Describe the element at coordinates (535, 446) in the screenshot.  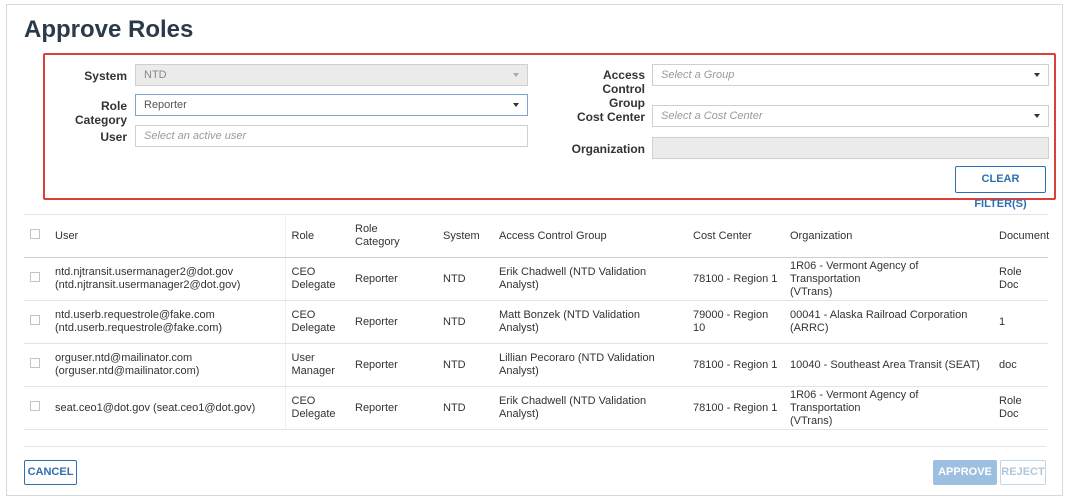
I see `footer-divider` at that location.